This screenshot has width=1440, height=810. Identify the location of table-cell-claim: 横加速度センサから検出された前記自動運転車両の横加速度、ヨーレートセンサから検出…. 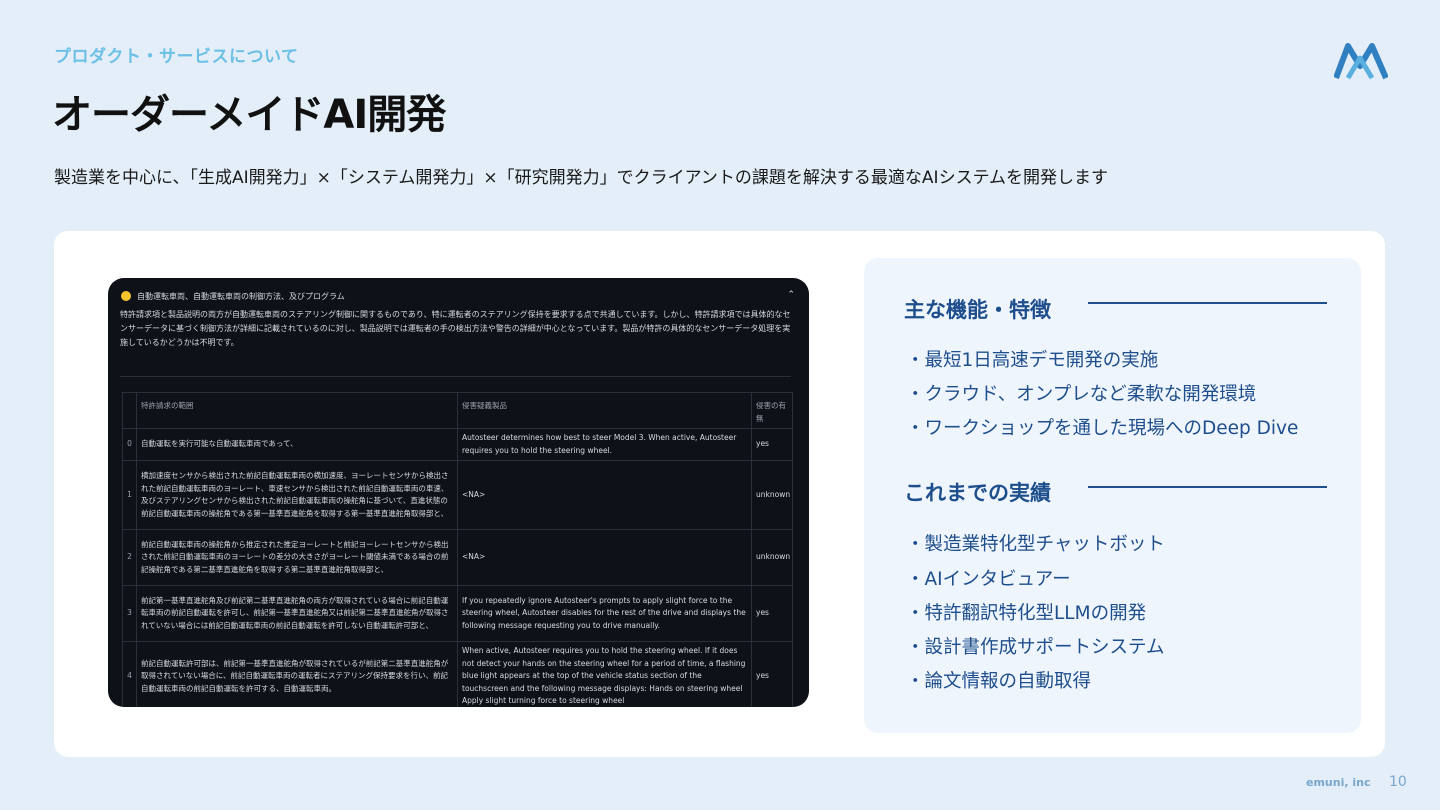
(297, 495).